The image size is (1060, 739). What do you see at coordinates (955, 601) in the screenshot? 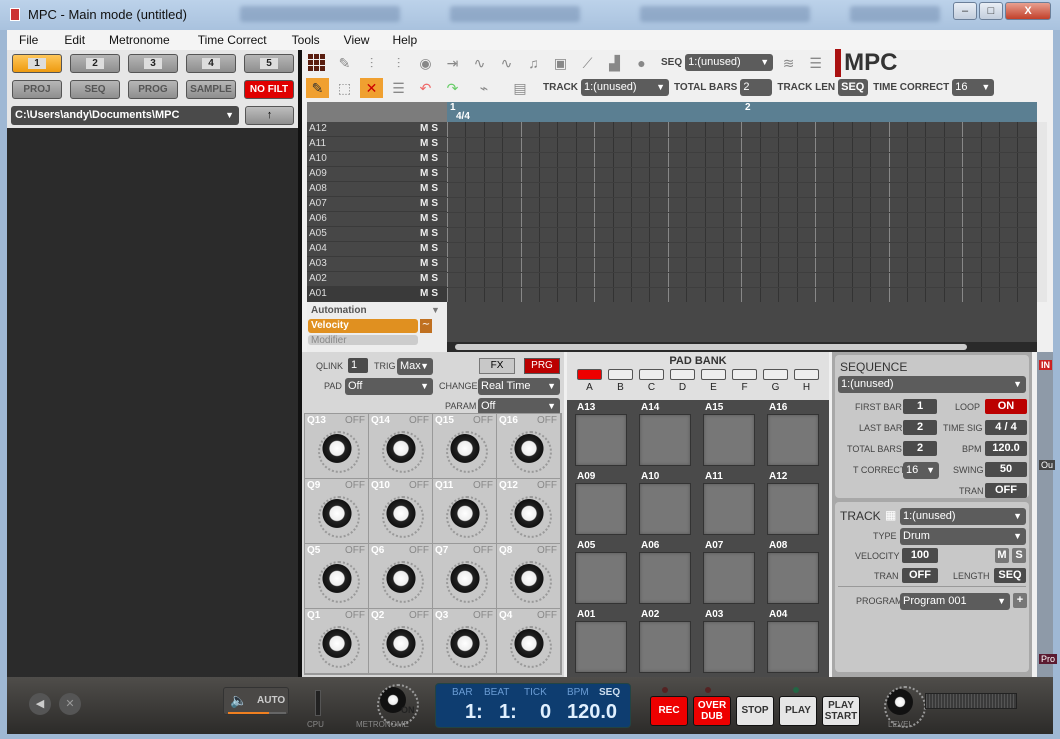
I see `program-select: Program 001 ▼` at bounding box center [955, 601].